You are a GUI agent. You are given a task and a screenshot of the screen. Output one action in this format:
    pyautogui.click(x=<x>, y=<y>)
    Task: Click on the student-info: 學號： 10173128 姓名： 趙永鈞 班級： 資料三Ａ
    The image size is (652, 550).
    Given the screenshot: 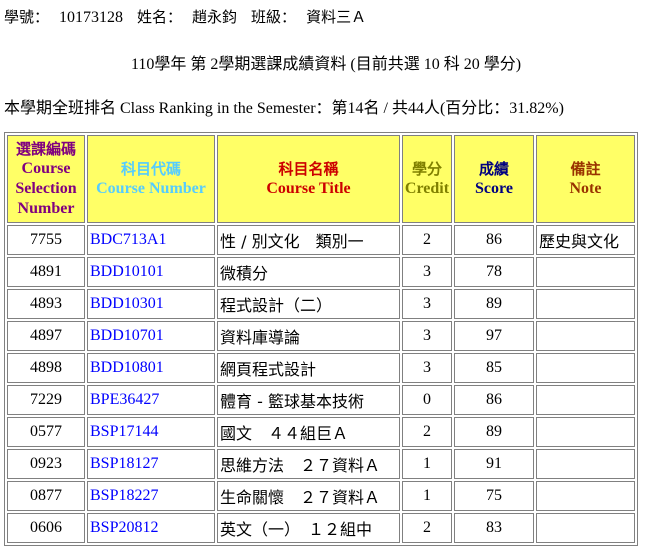 What is the action you would take?
    pyautogui.click(x=190, y=16)
    